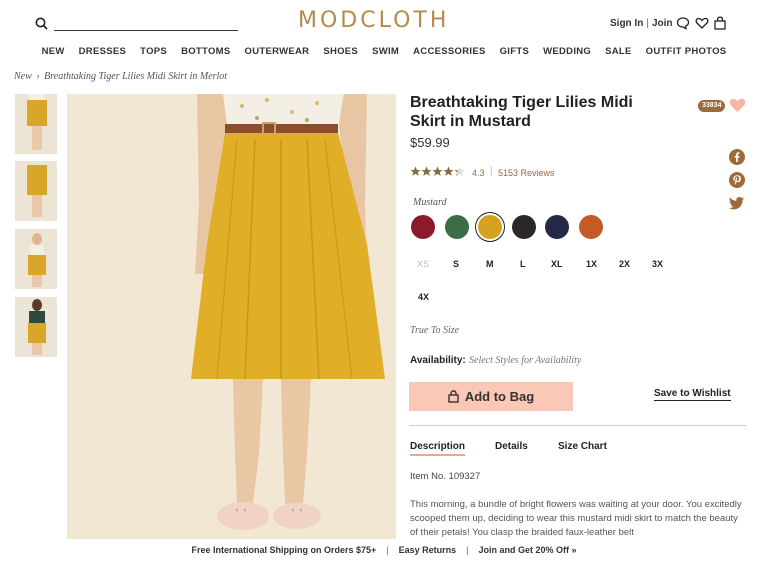  I want to click on nav-item-tops: TOPS, so click(153, 53).